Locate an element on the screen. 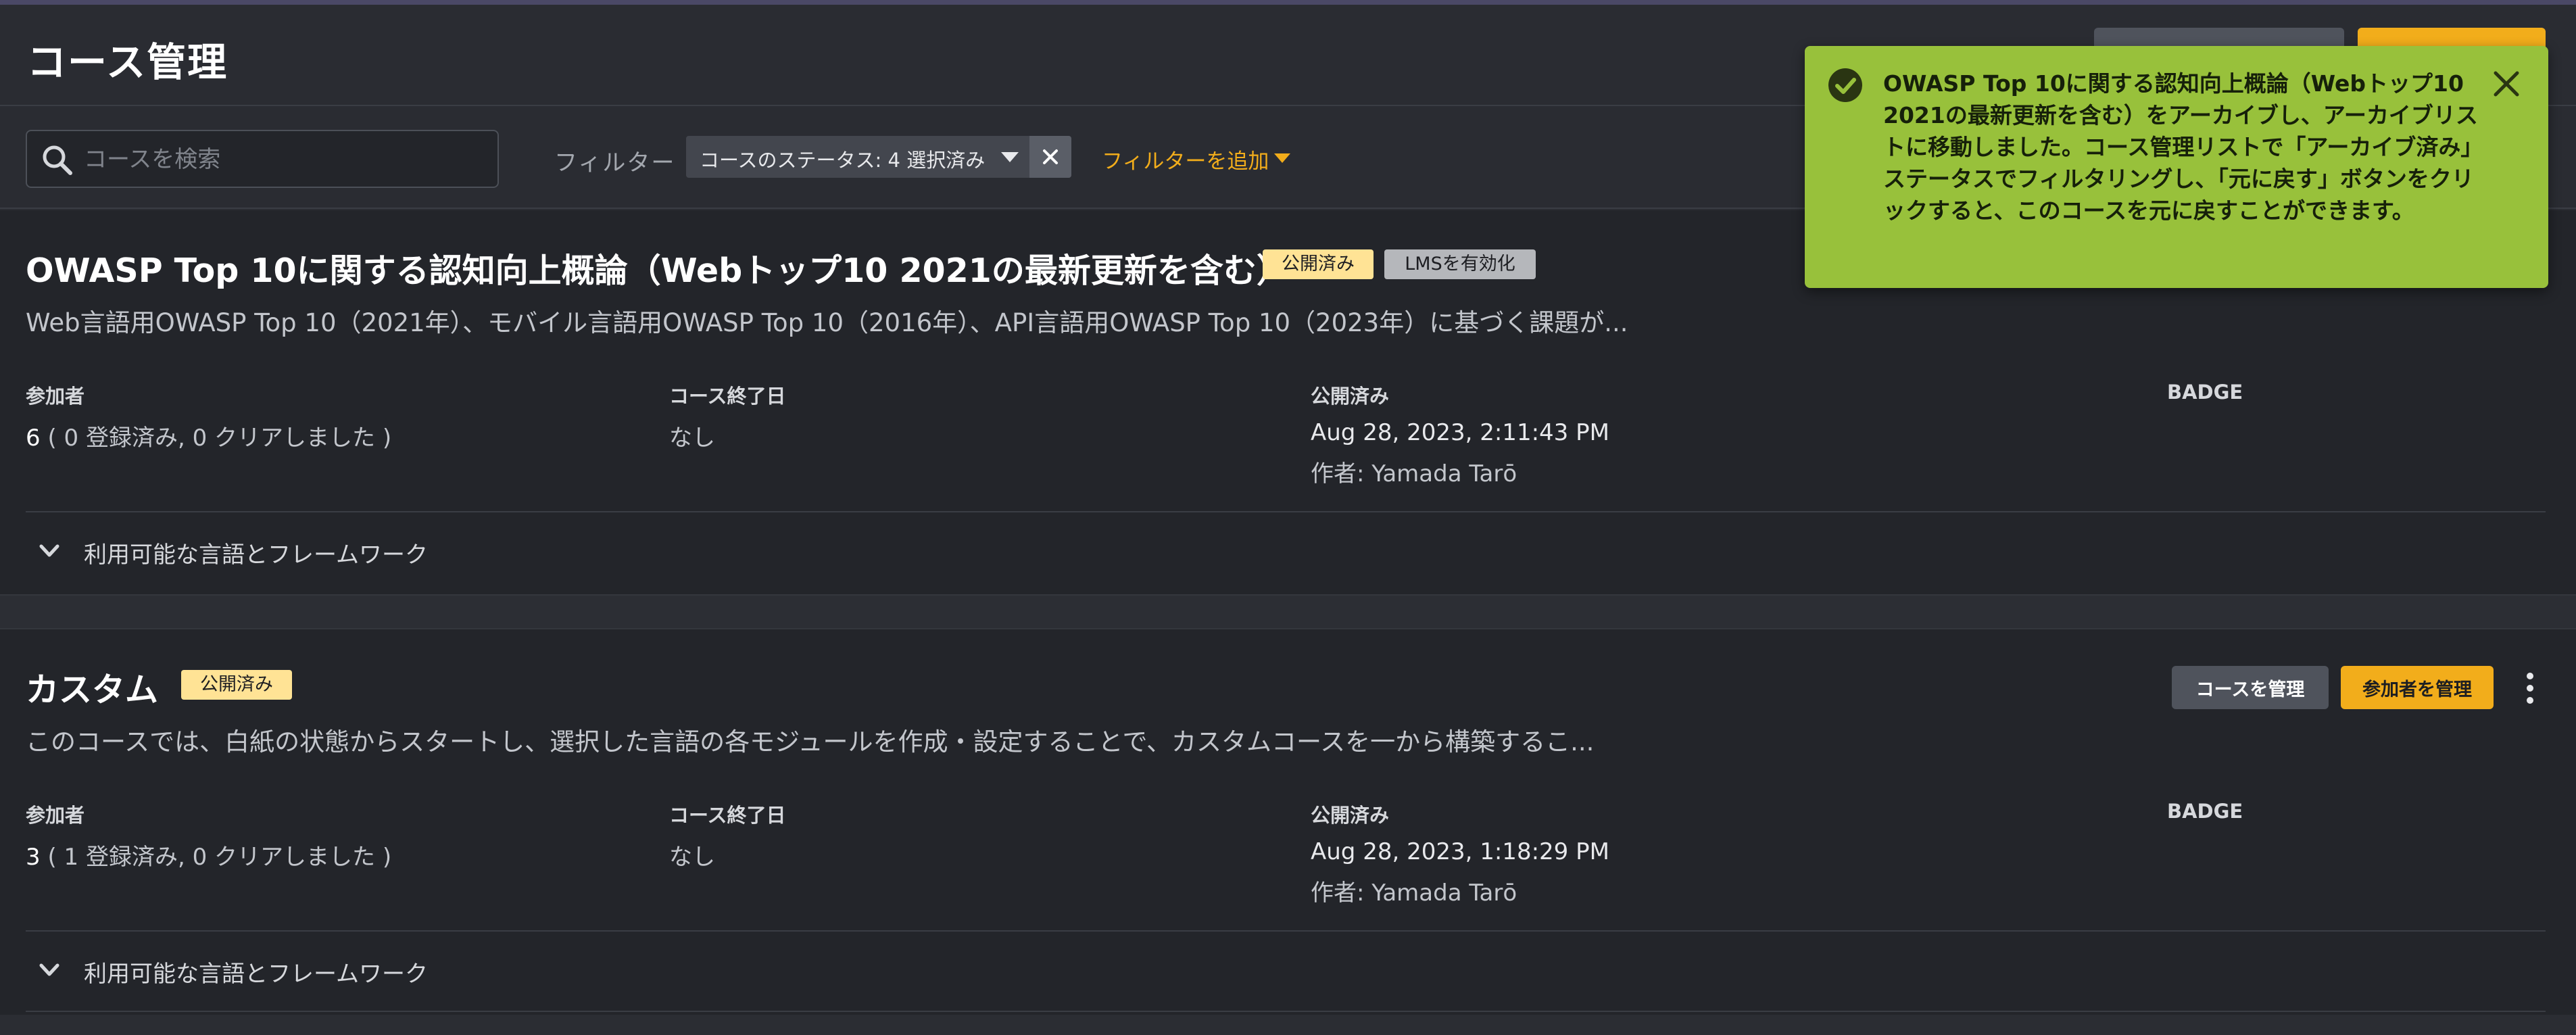 The image size is (2576, 1035). status-filter-chip: コースのステータス: 4 選択済み is located at coordinates (879, 157).